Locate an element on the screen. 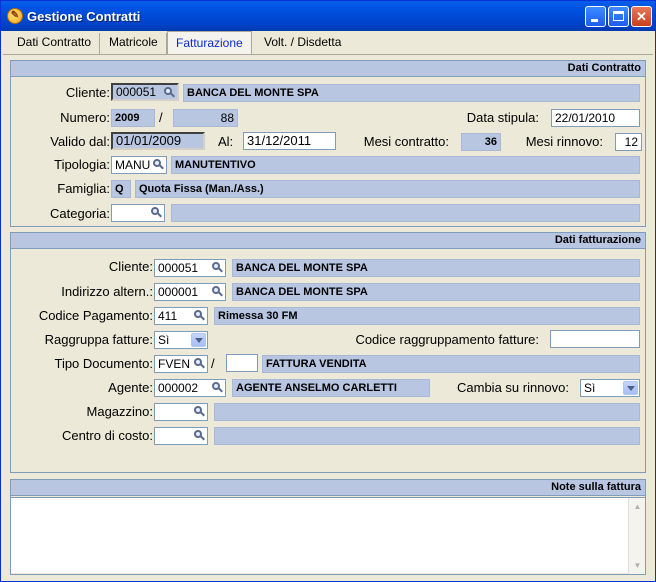 Image resolution: width=656 pixels, height=582 pixels. window-title: Gestione Contratti is located at coordinates (84, 16).